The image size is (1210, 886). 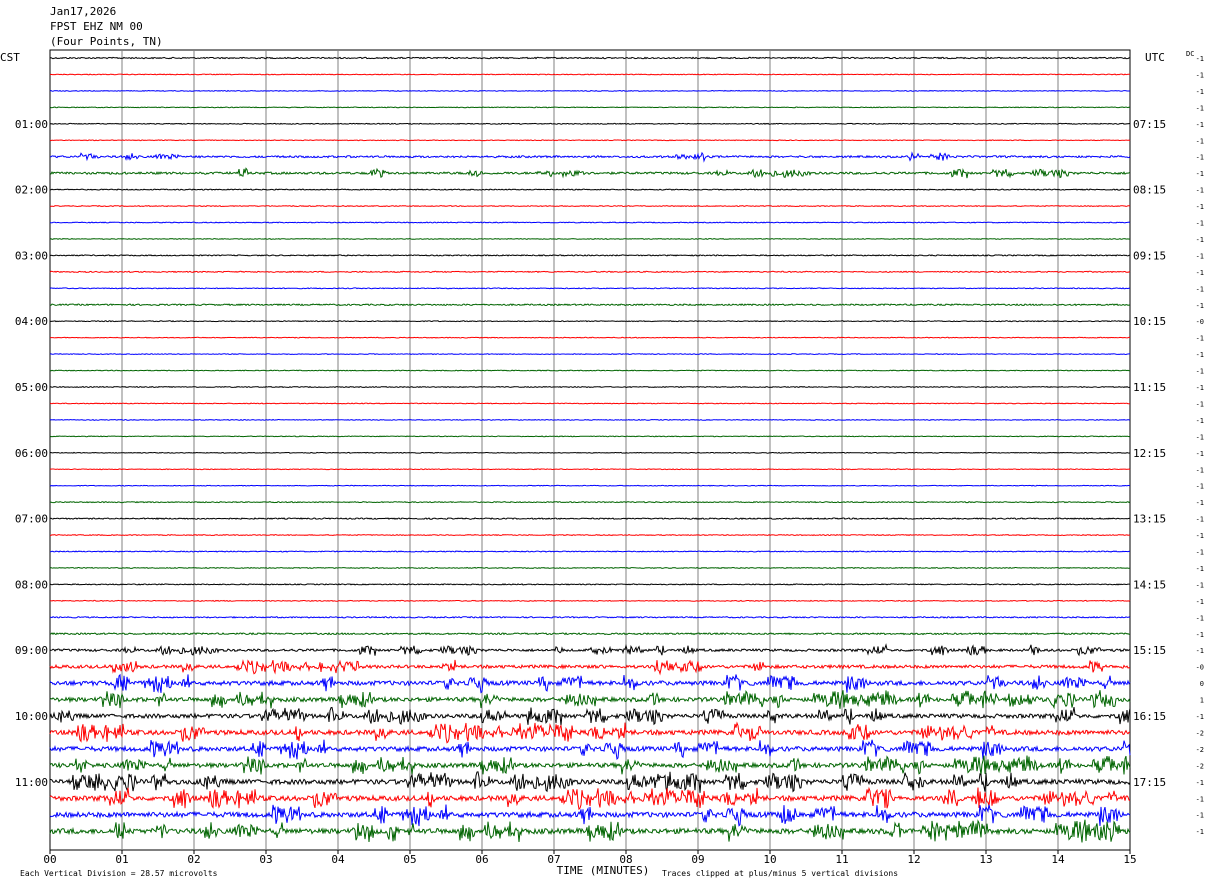 I want to click on cst-hour-label: 07:00, so click(x=31, y=519).